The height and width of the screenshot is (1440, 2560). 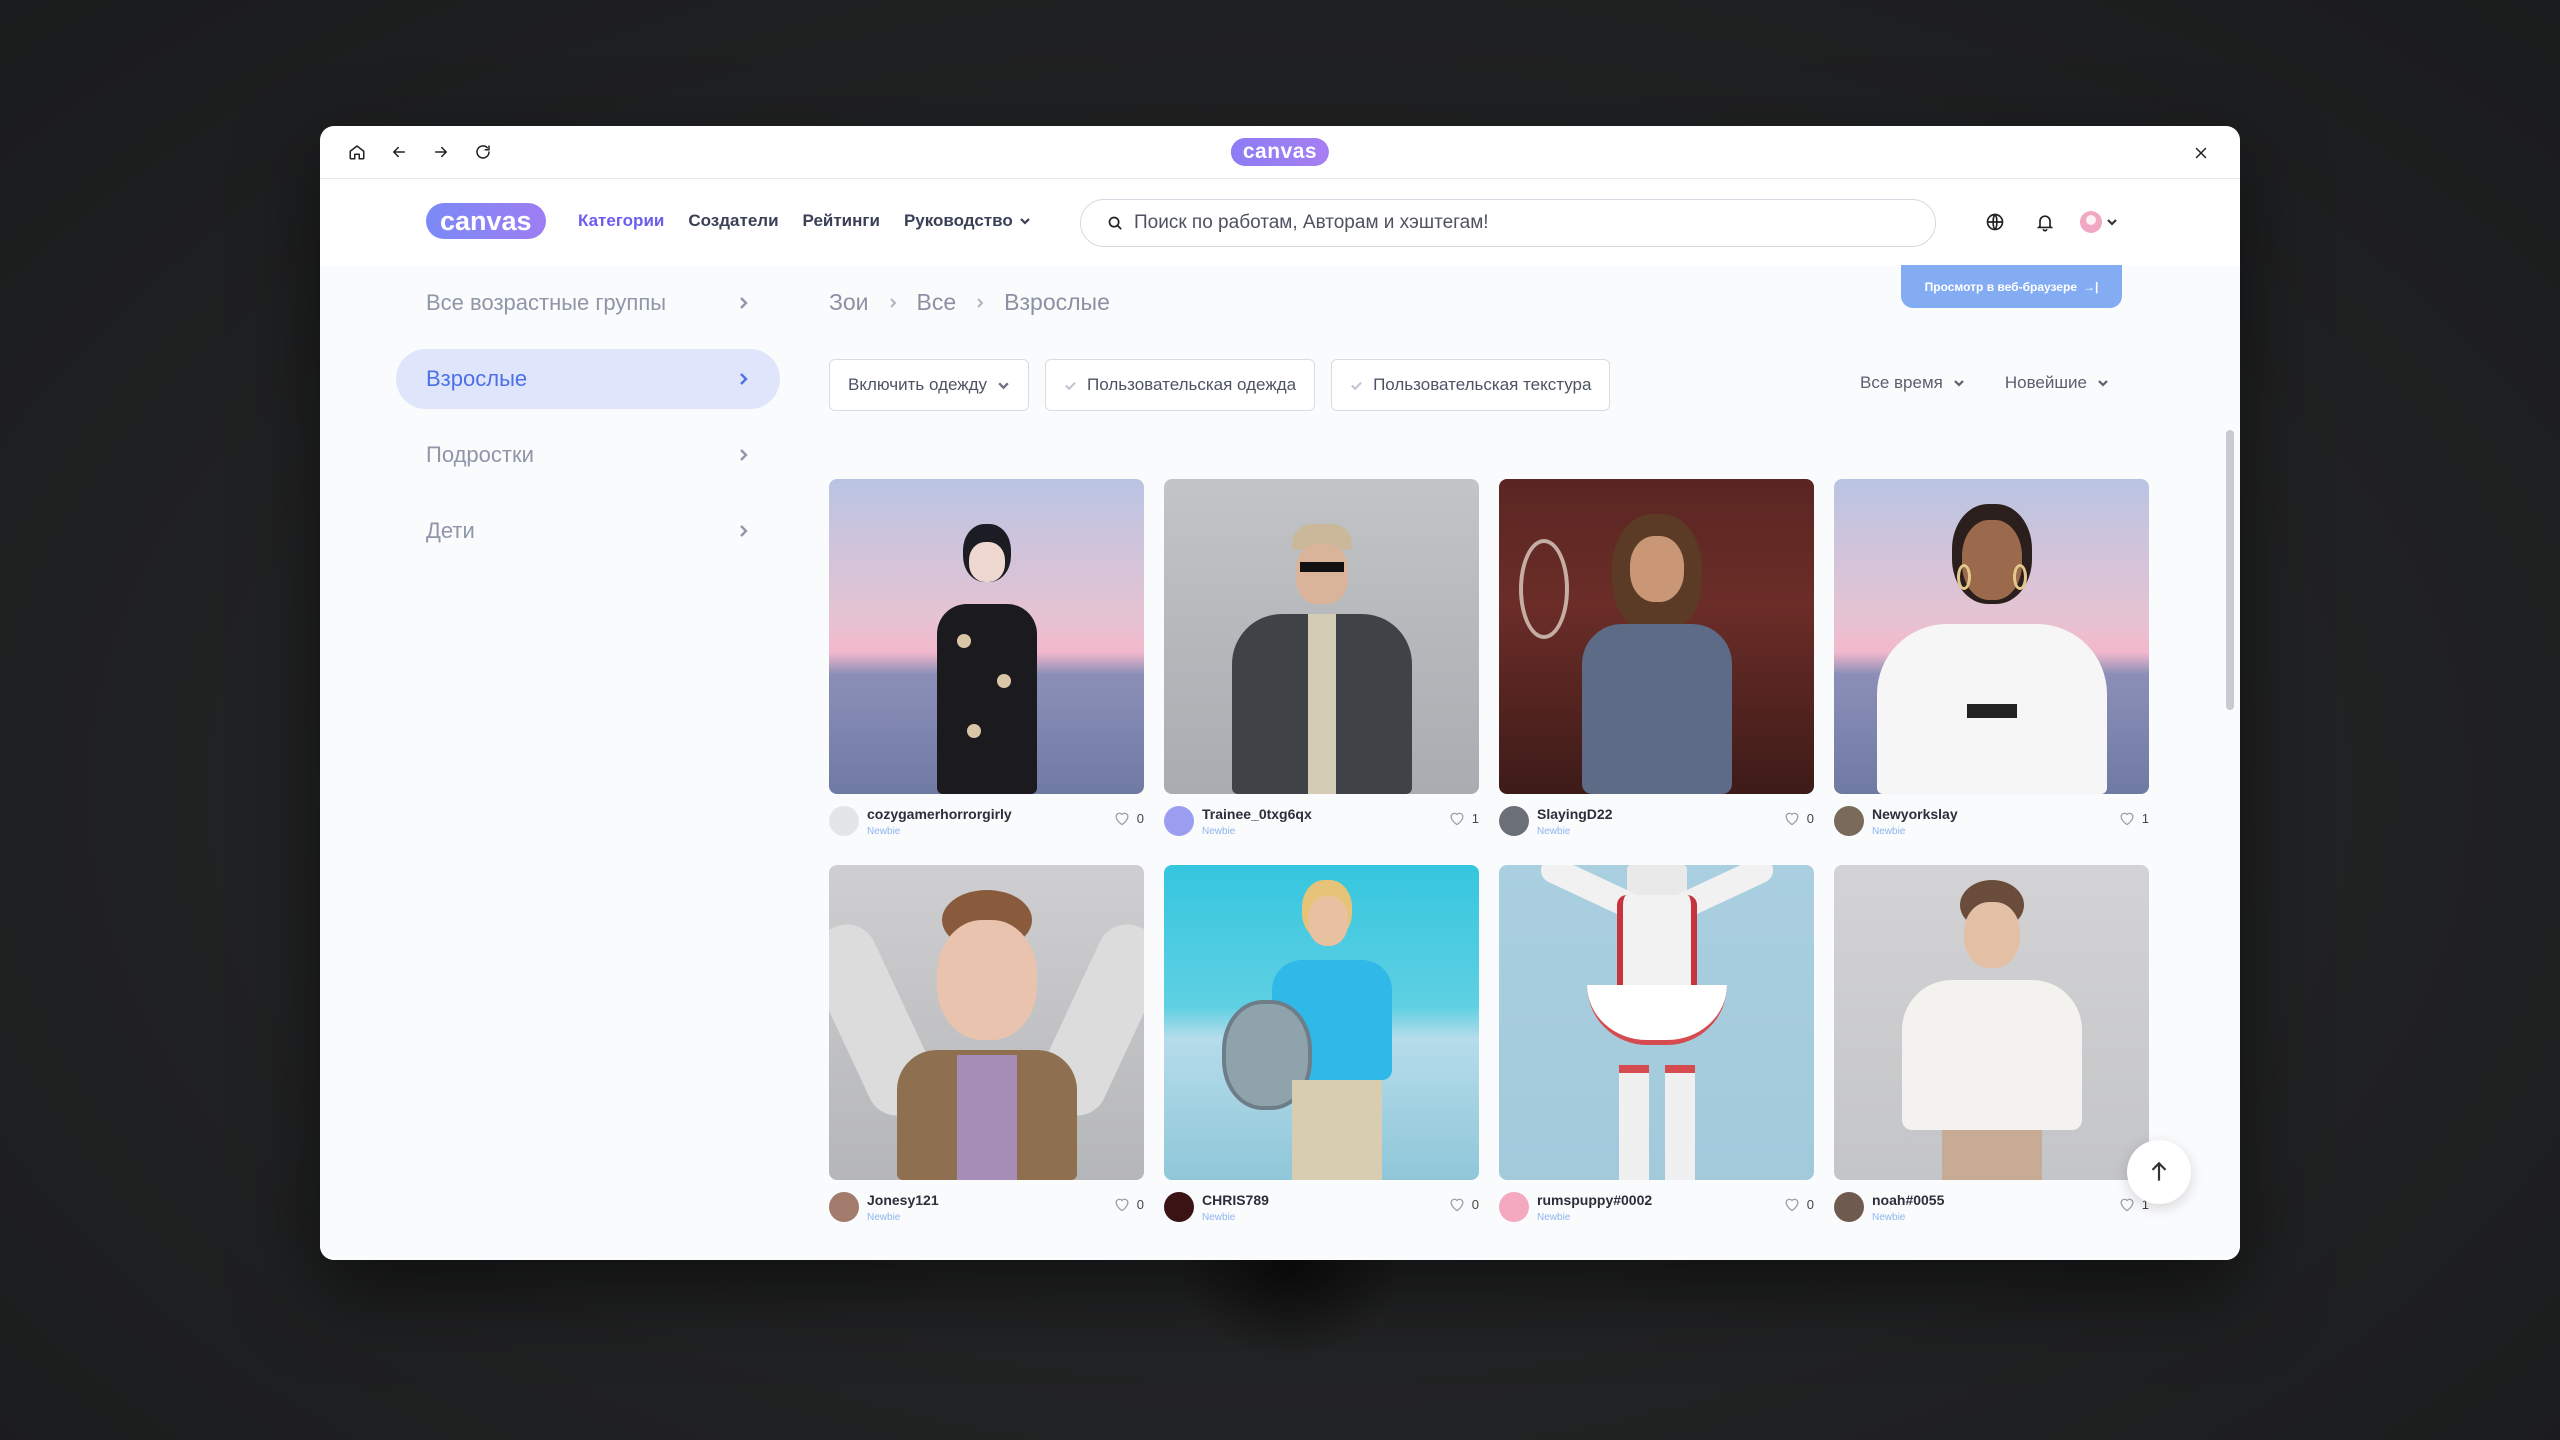 I want to click on back-button, so click(x=399, y=152).